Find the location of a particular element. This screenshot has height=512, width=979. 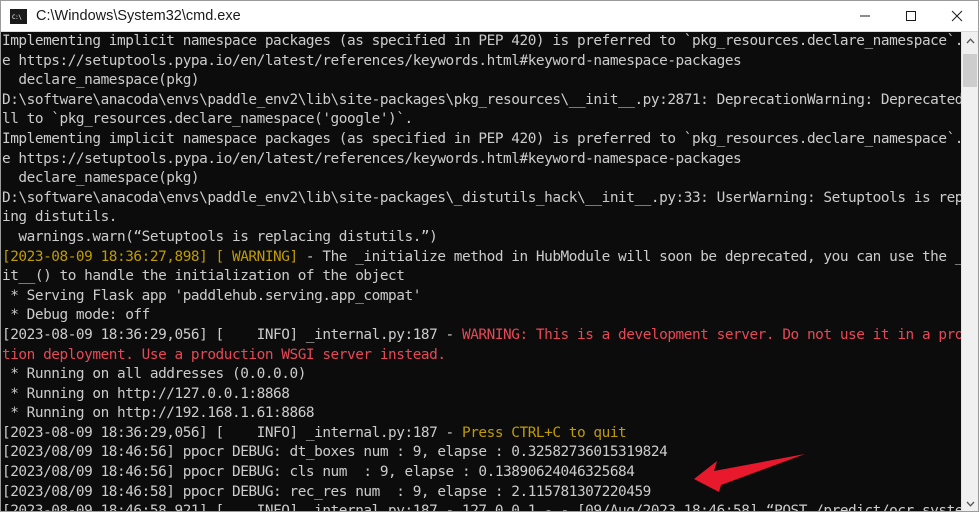

close-button is located at coordinates (956, 16).